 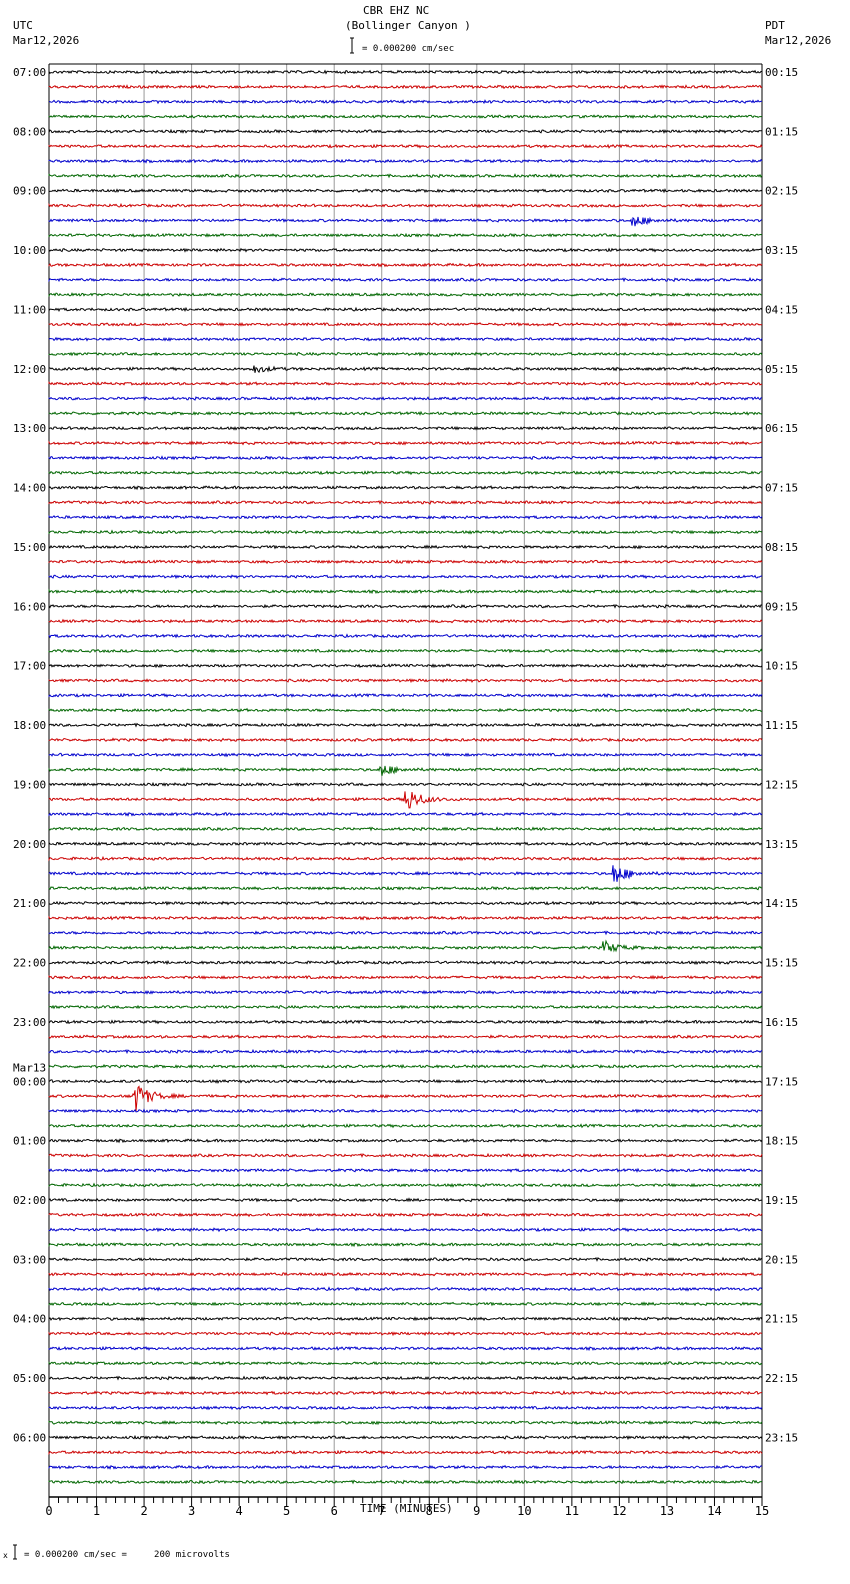 I want to click on right-time-label: 20:15, so click(x=781, y=1259).